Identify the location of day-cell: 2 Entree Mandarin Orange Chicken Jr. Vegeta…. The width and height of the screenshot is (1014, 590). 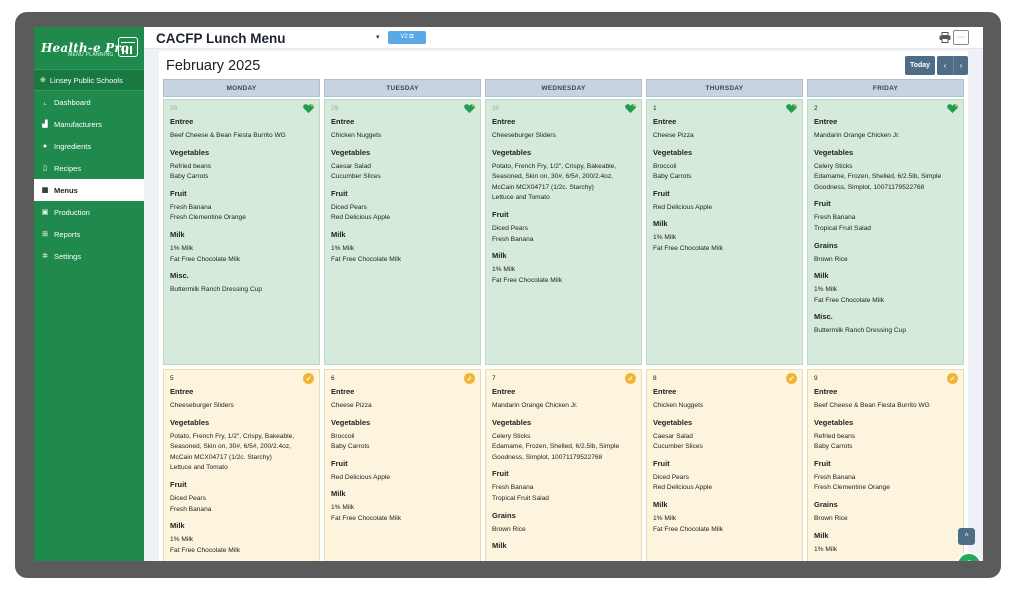
(885, 232).